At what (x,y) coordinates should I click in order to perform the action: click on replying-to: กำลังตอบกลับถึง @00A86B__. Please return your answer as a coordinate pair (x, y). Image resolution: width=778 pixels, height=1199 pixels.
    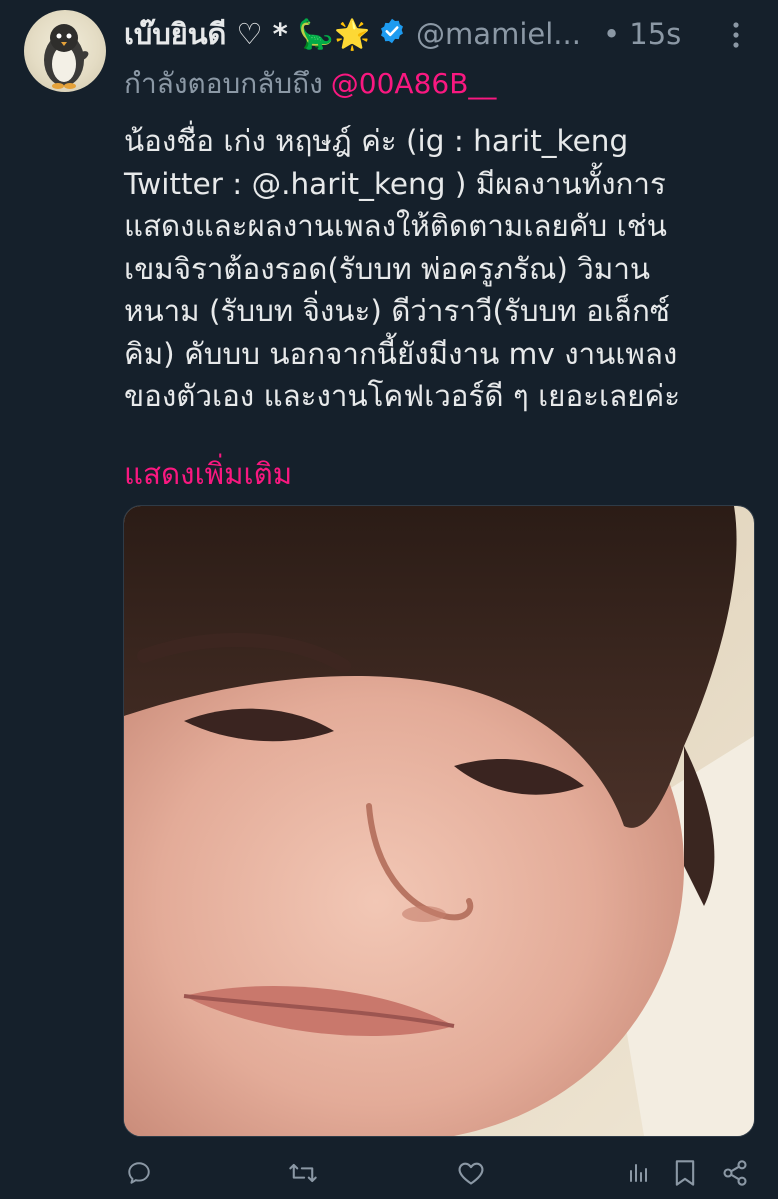
    Looking at the image, I should click on (310, 84).